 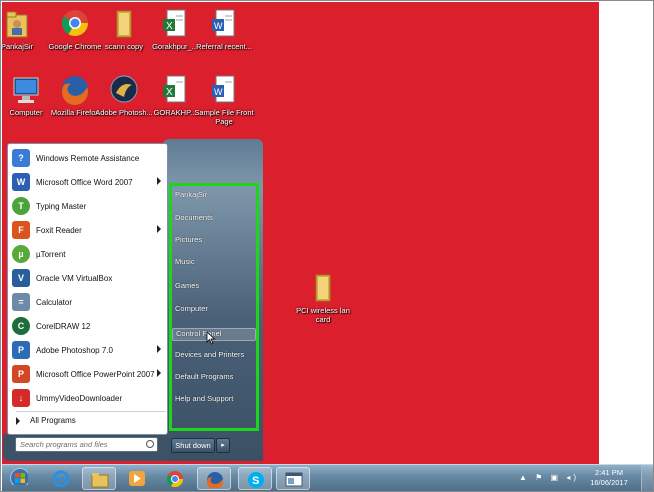 I want to click on calculator-icon: =, so click(x=21, y=302).